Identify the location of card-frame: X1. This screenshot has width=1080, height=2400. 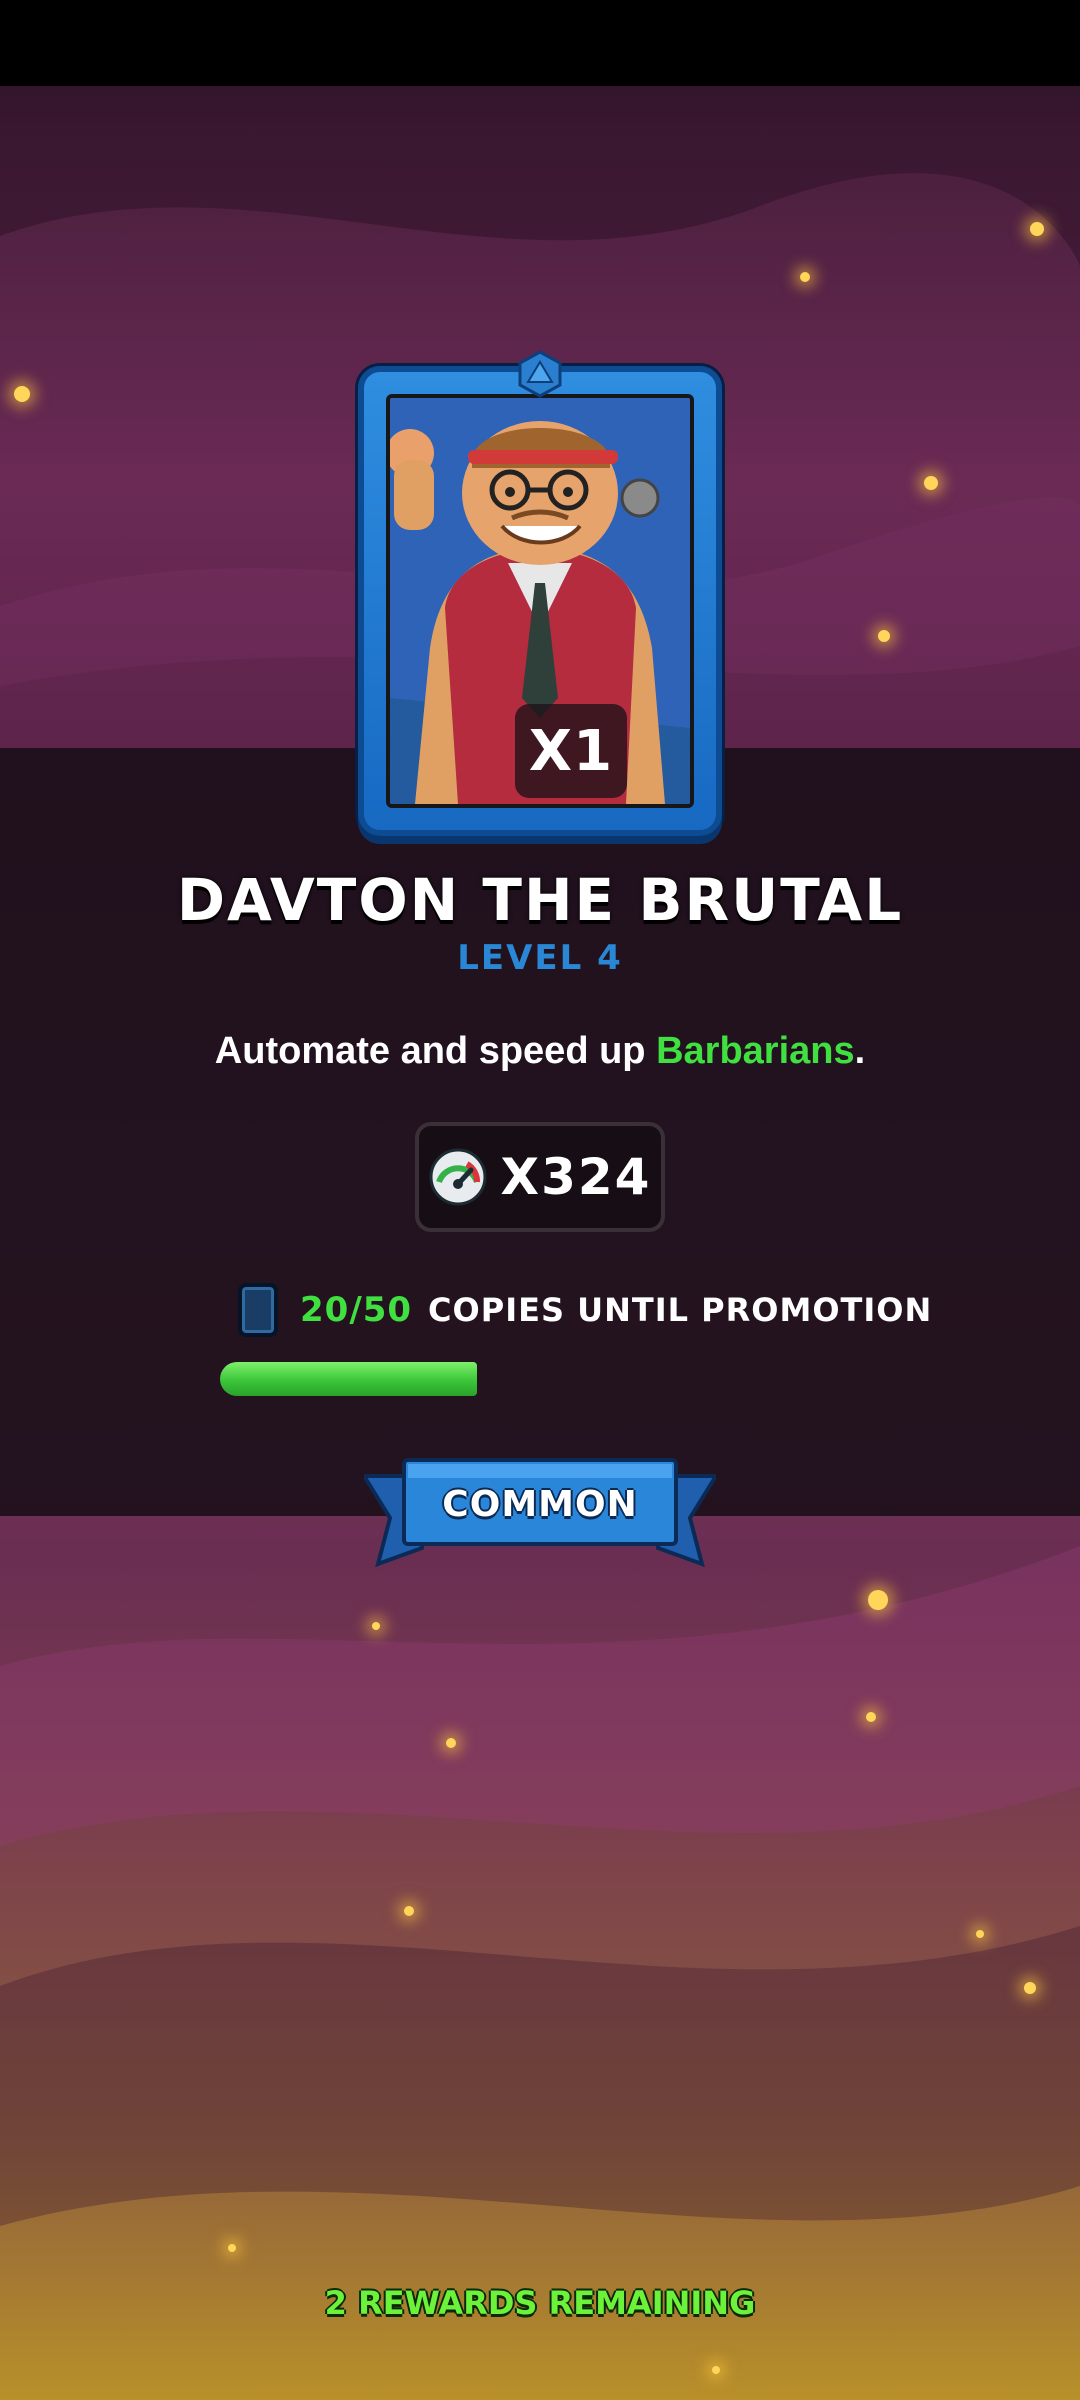
(540, 601).